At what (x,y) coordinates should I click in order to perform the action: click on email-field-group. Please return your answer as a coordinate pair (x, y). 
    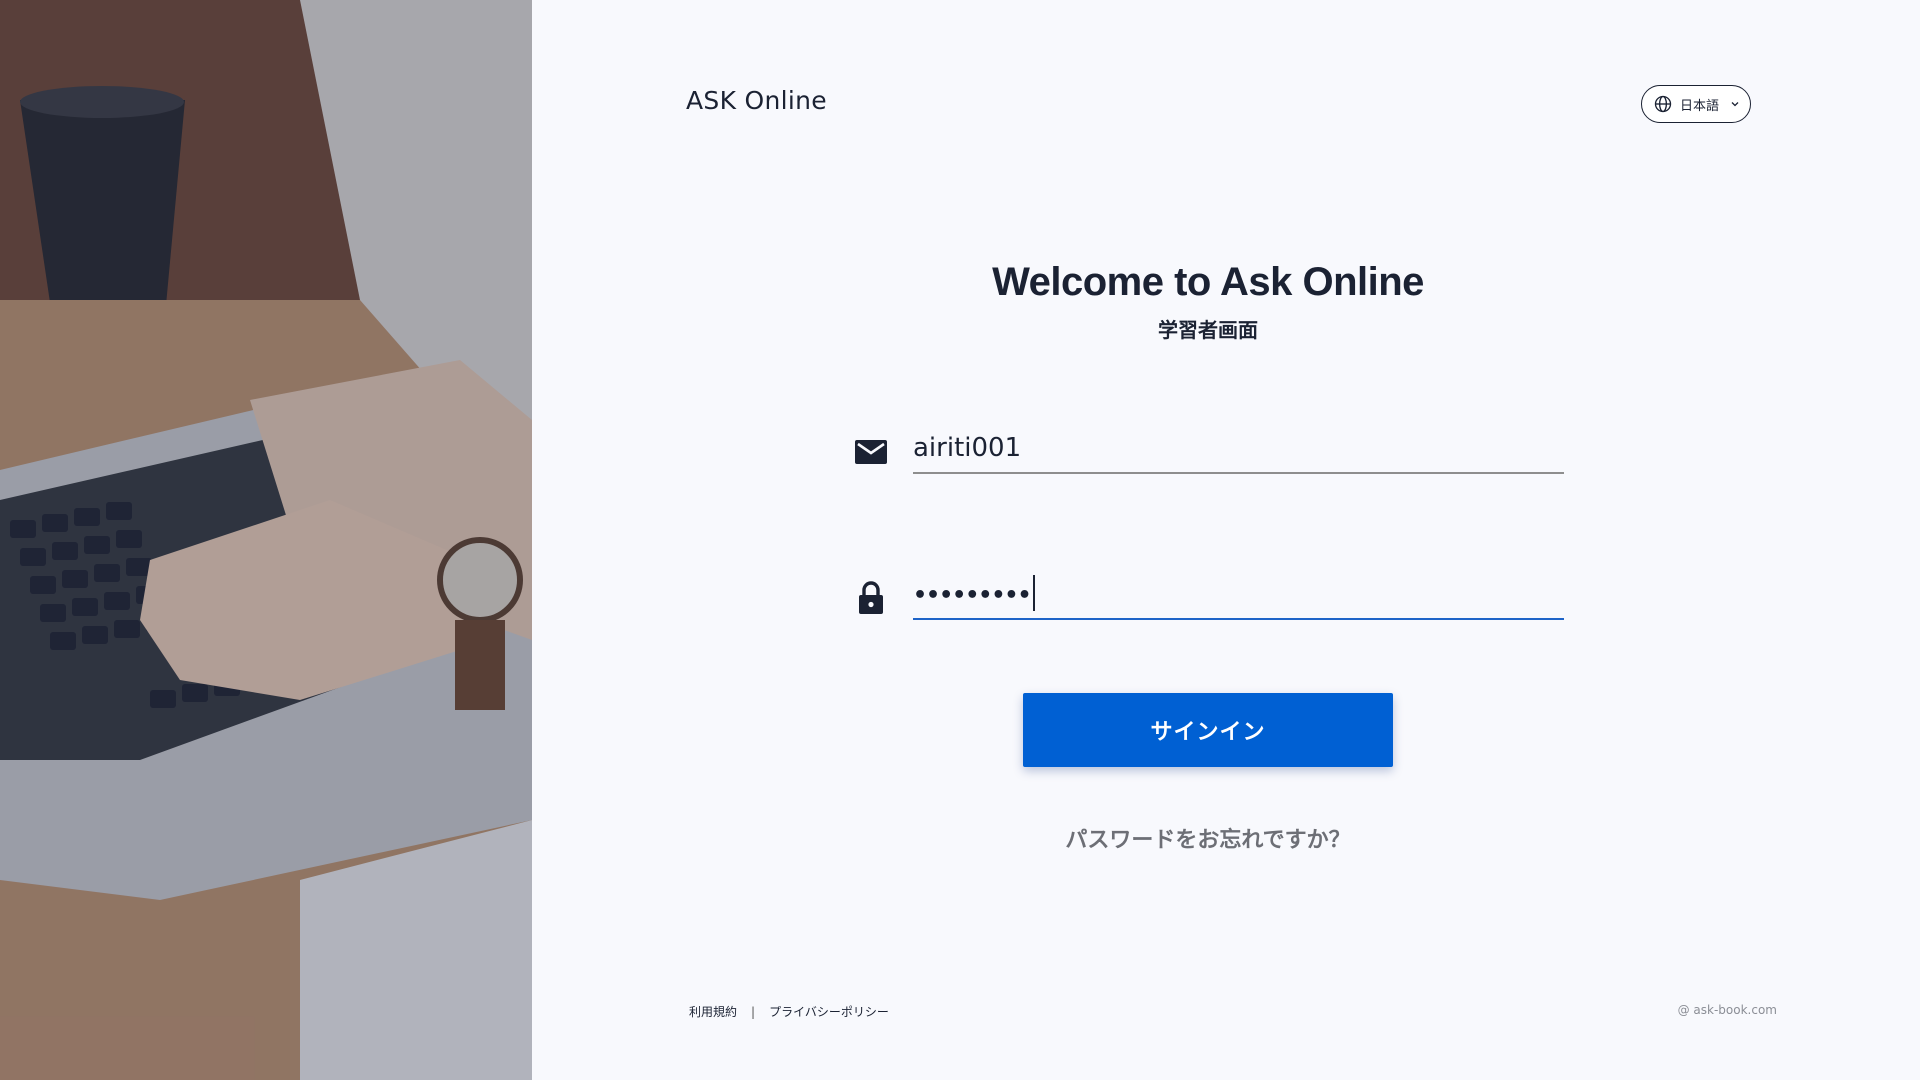
    Looking at the image, I should click on (1208, 445).